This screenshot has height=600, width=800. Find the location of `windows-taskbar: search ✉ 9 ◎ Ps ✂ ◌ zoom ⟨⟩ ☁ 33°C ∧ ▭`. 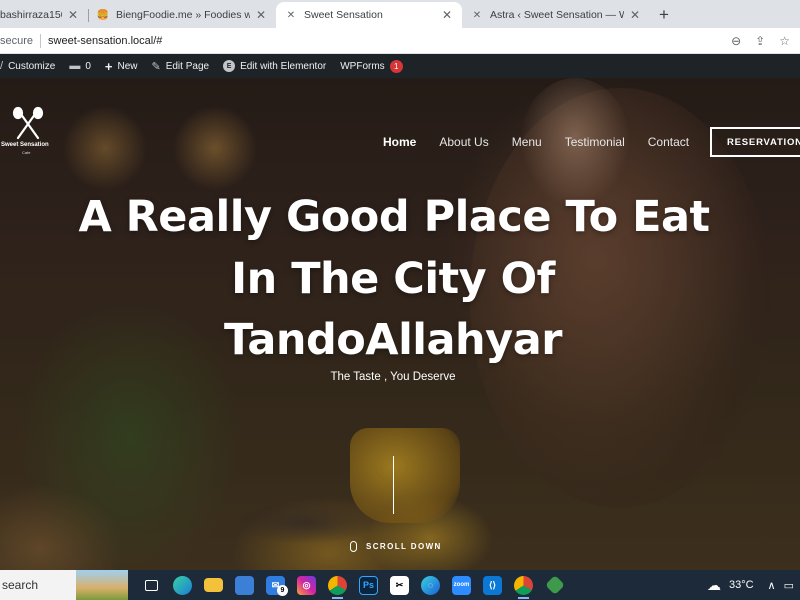

windows-taskbar: search ✉ 9 ◎ Ps ✂ ◌ zoom ⟨⟩ ☁ 33°C ∧ ▭ is located at coordinates (400, 585).